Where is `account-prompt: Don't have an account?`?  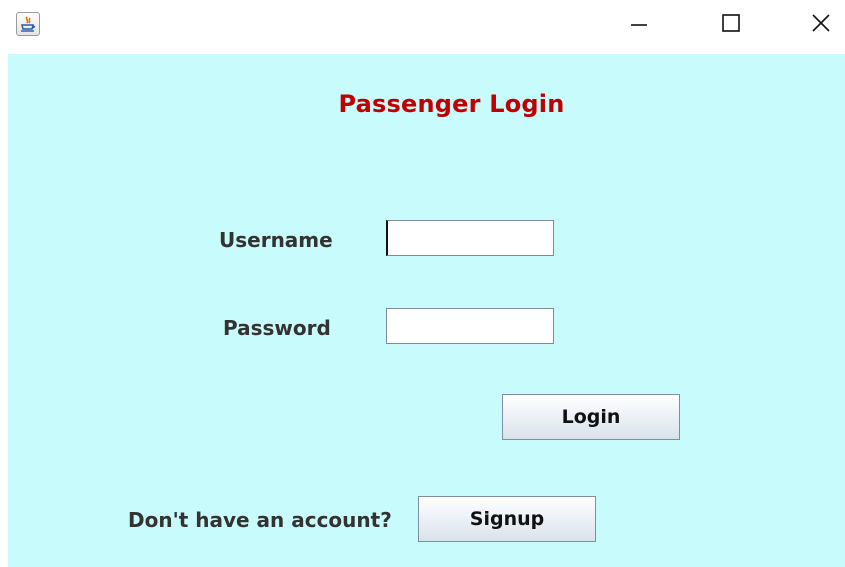 account-prompt: Don't have an account? is located at coordinates (260, 520).